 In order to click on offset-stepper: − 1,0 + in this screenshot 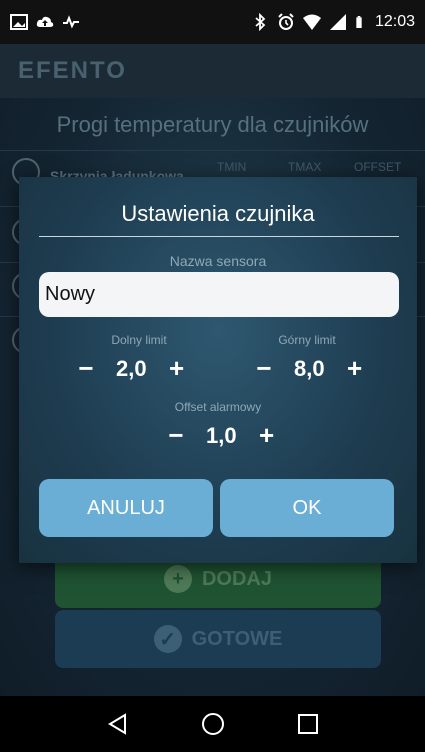, I will do `click(221, 435)`.